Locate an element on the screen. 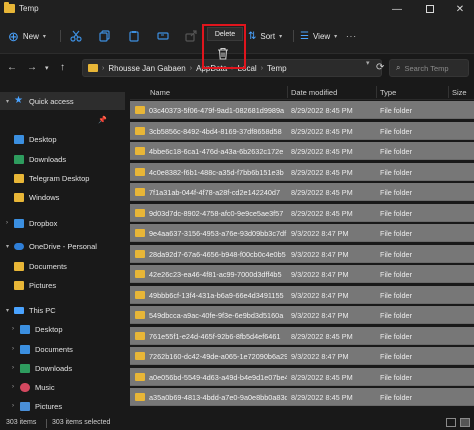 This screenshot has height=430, width=474. copy-button is located at coordinates (105, 36).